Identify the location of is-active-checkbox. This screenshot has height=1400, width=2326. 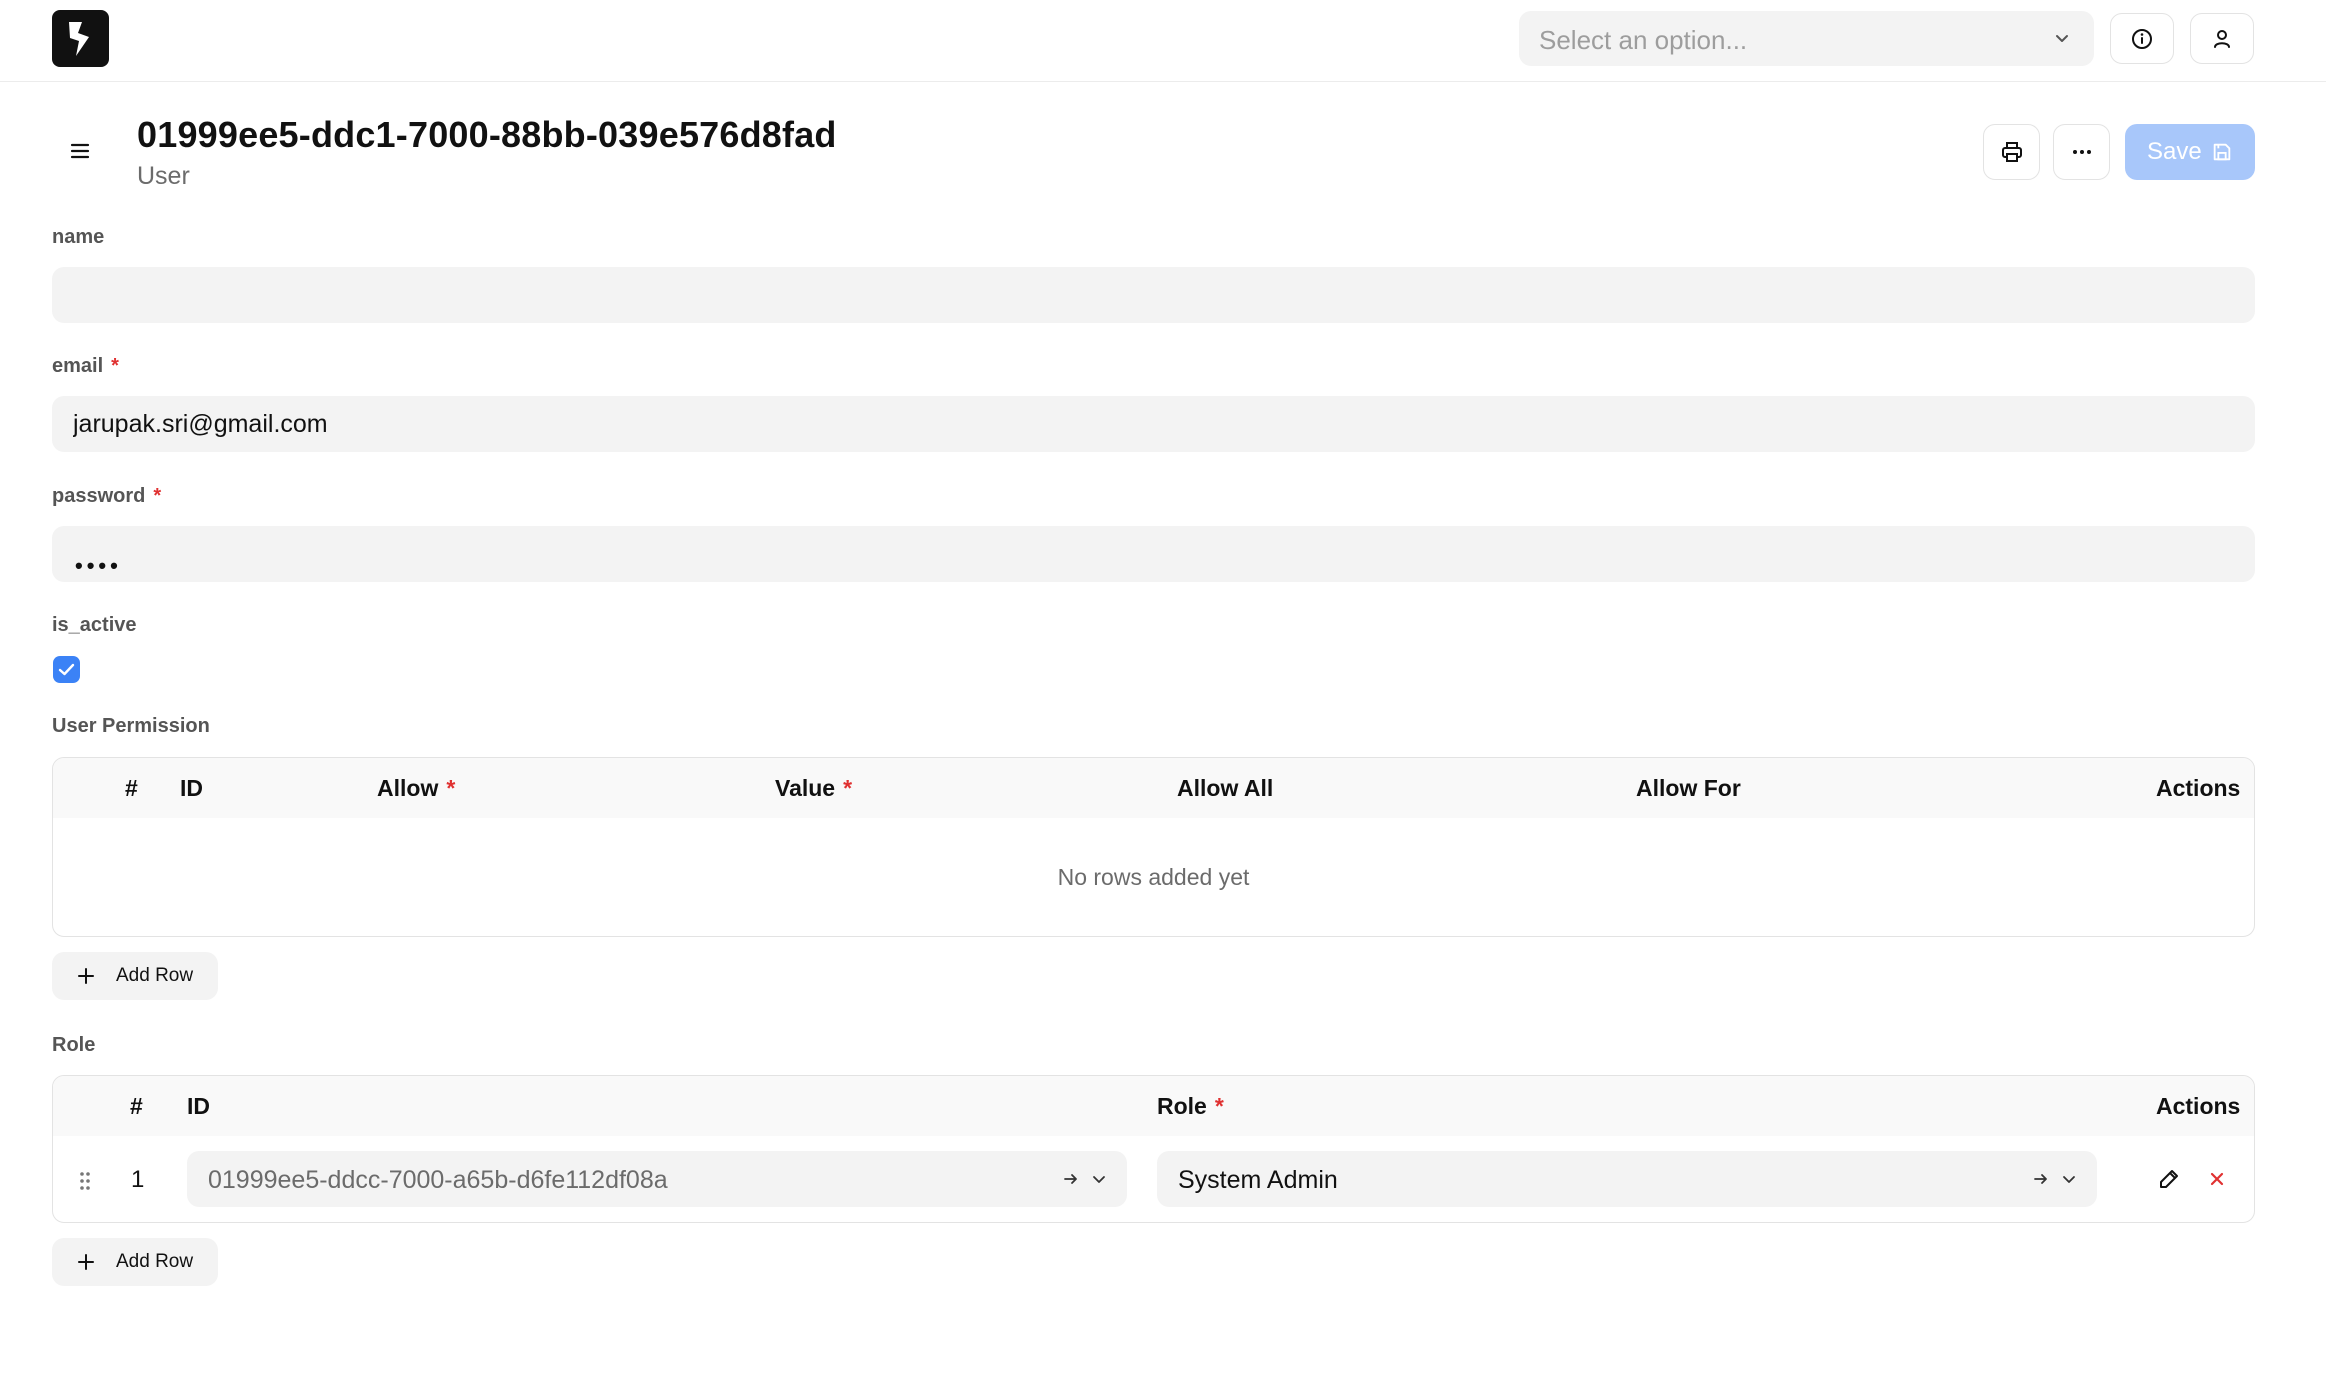
(66, 669).